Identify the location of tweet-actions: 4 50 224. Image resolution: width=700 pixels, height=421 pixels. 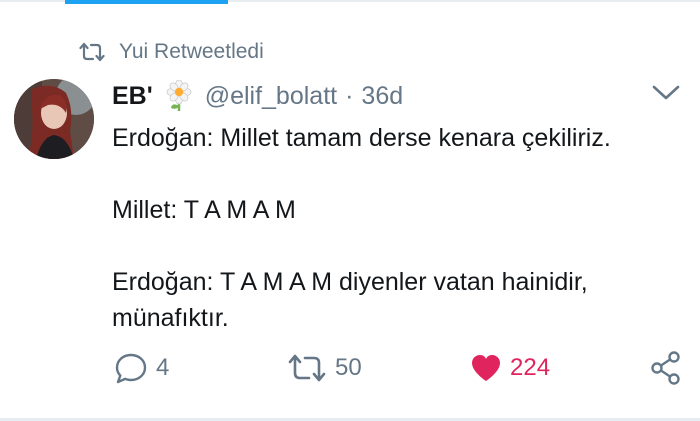
(350, 368).